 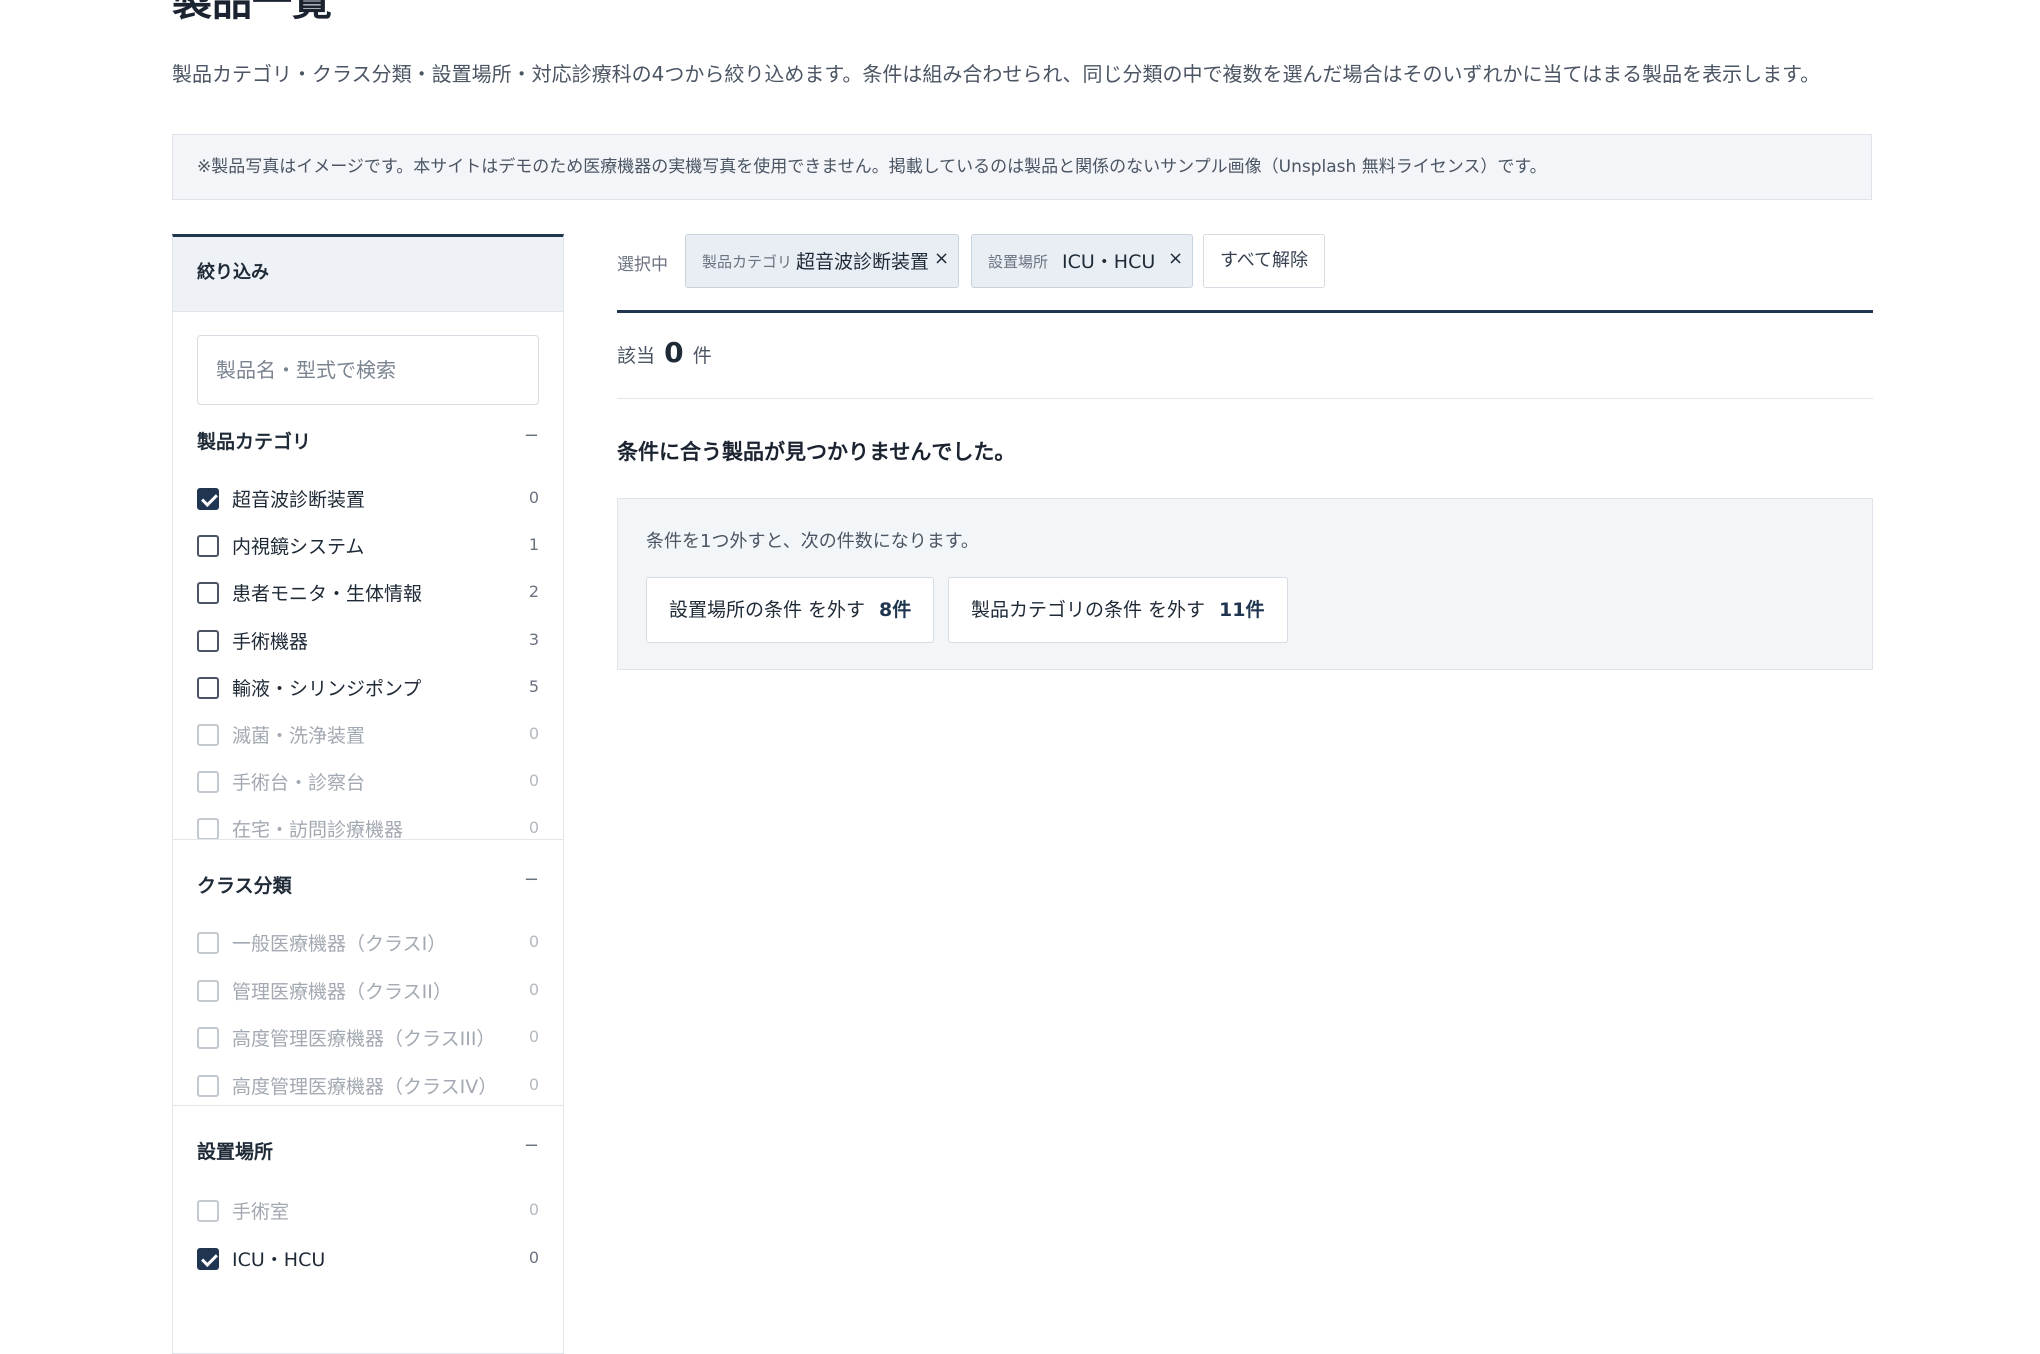 What do you see at coordinates (368, 370) in the screenshot?
I see `product-search-input` at bounding box center [368, 370].